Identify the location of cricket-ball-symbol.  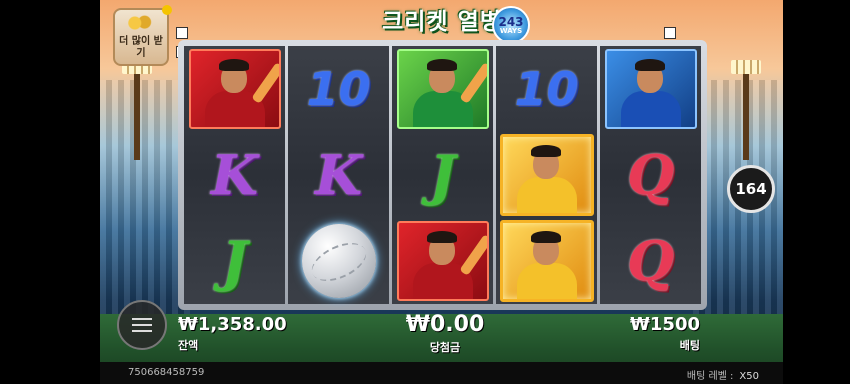
(338, 261).